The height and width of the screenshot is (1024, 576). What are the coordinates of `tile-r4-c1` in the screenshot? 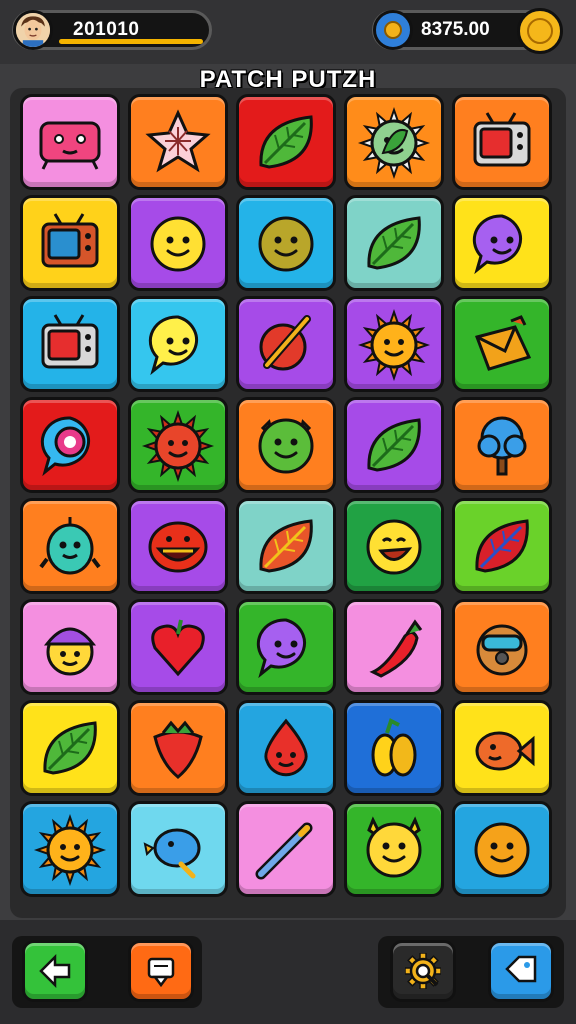 It's located at (178, 546).